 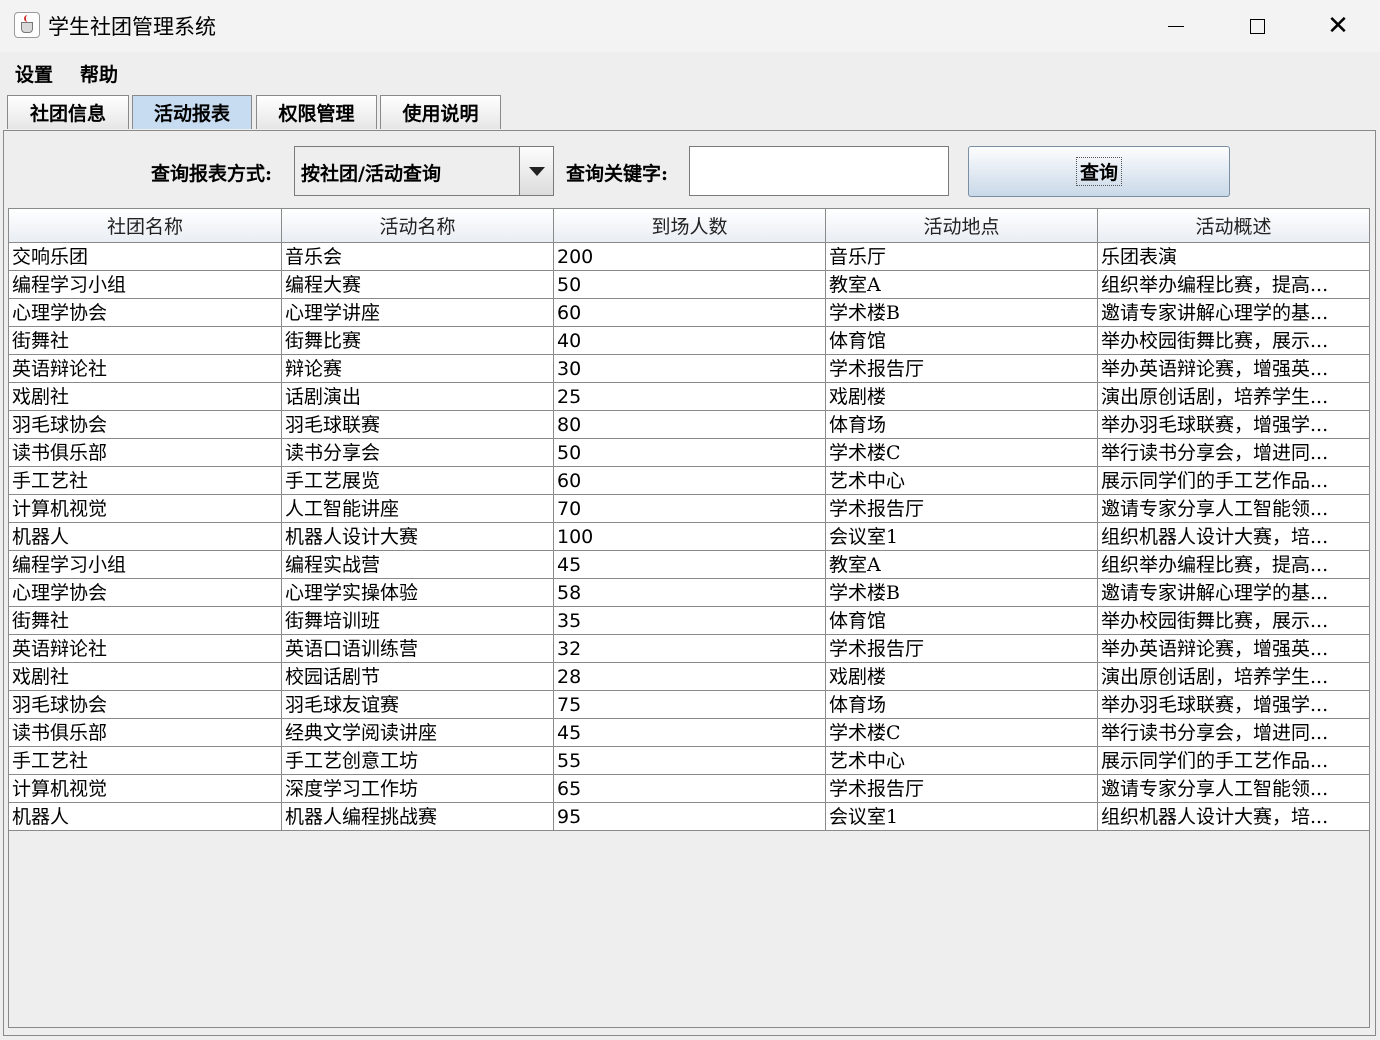 I want to click on attendance-cell: 28, so click(x=690, y=677).